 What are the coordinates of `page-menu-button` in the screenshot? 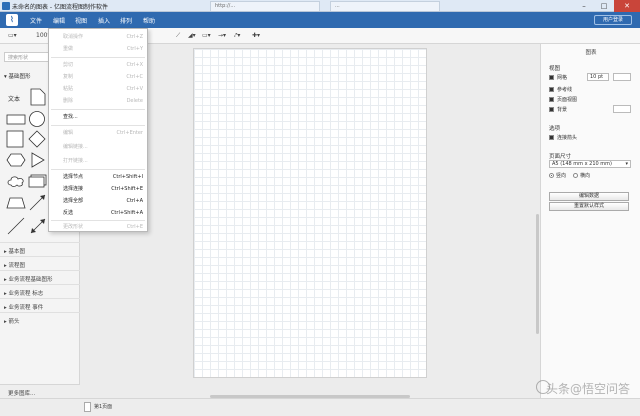 It's located at (87, 407).